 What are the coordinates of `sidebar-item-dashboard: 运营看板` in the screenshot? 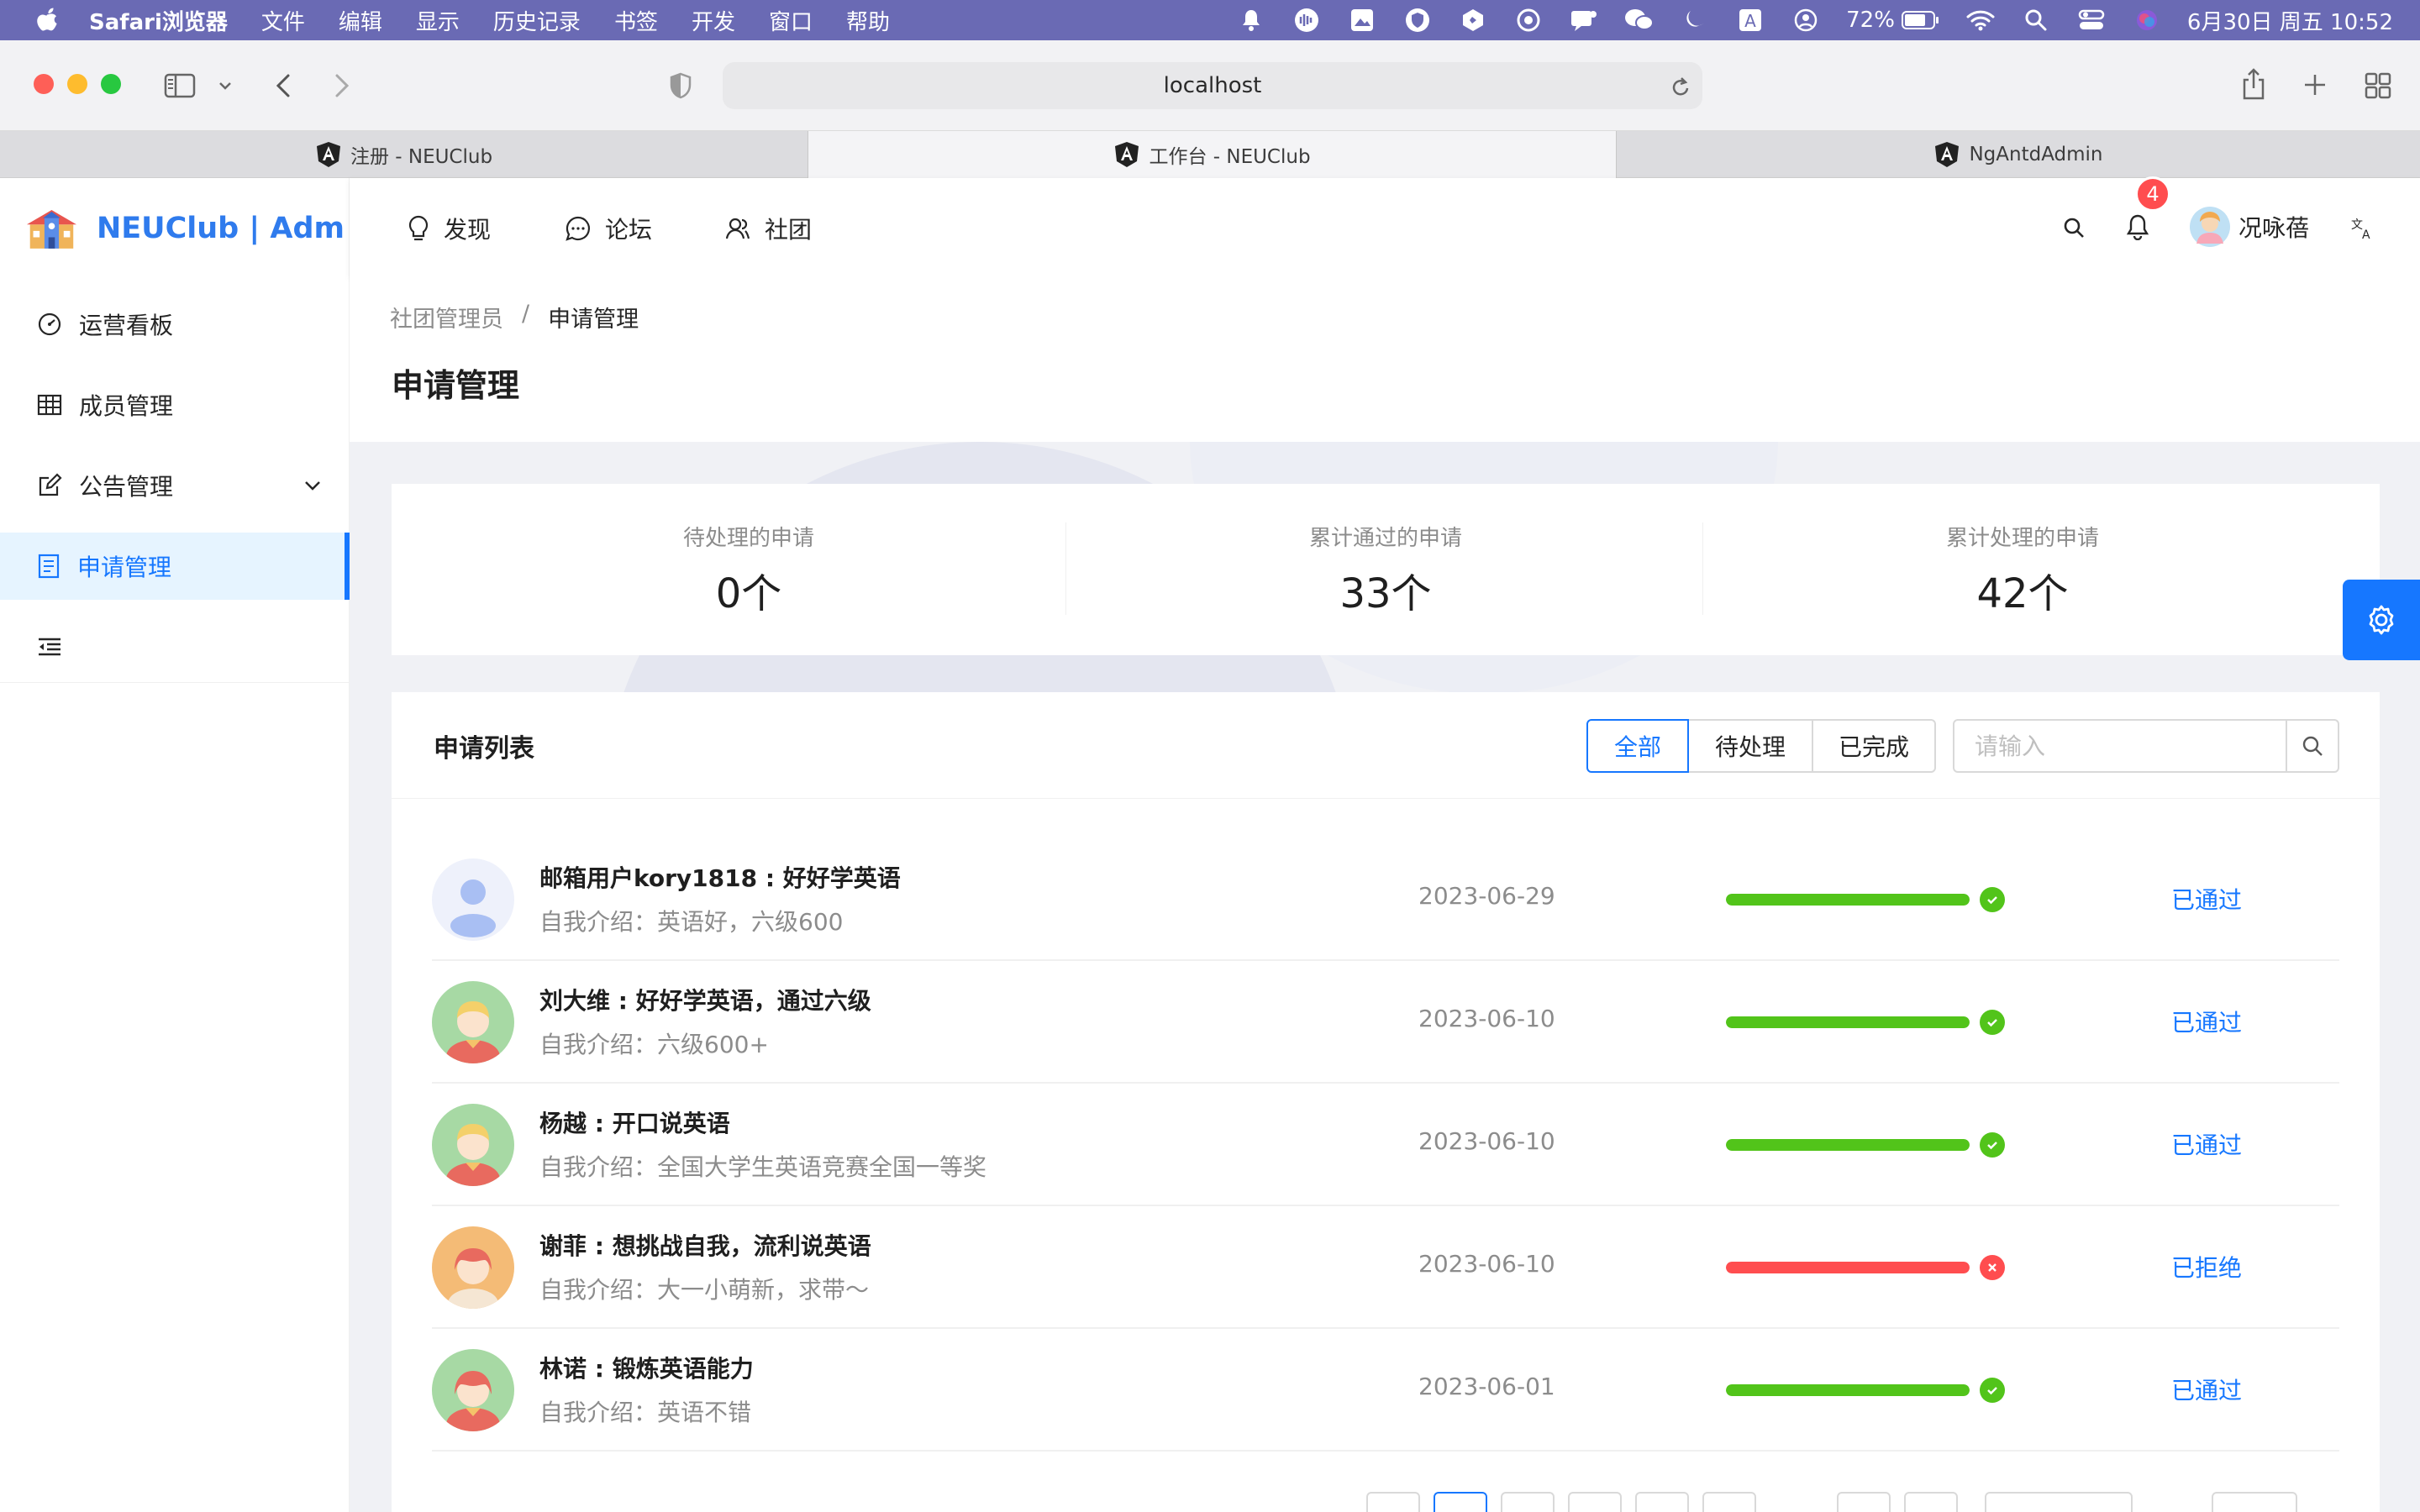 It's located at (175, 324).